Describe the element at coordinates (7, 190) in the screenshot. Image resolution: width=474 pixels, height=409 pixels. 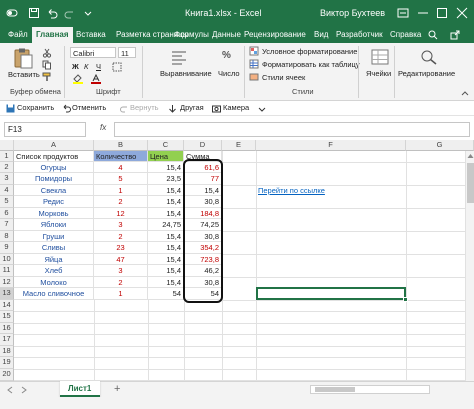
I see `row-header-4: 4` at that location.